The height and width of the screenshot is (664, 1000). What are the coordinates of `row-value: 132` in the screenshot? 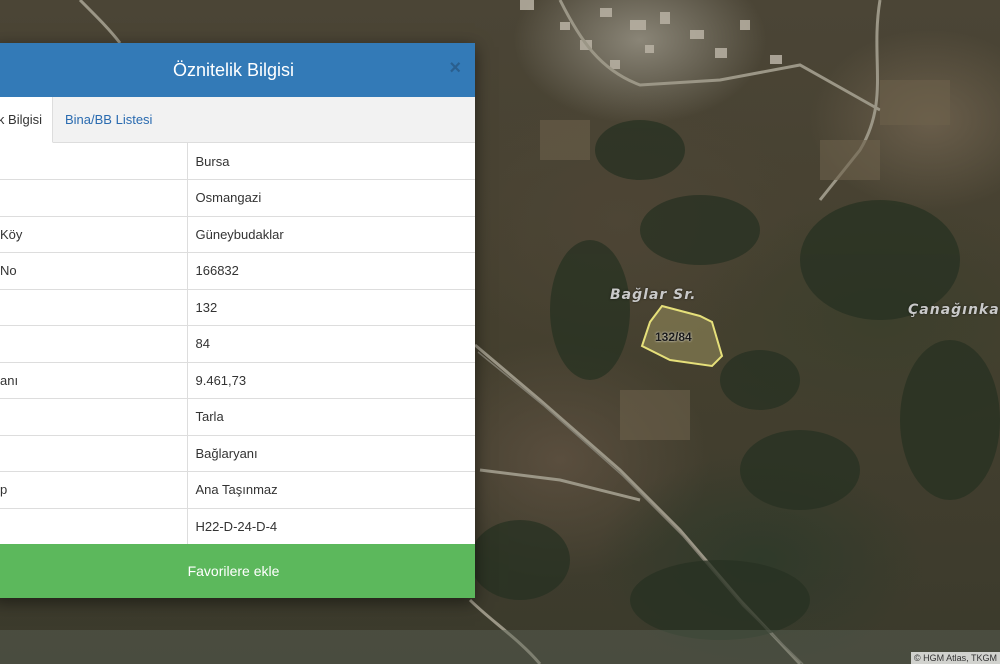 It's located at (331, 307).